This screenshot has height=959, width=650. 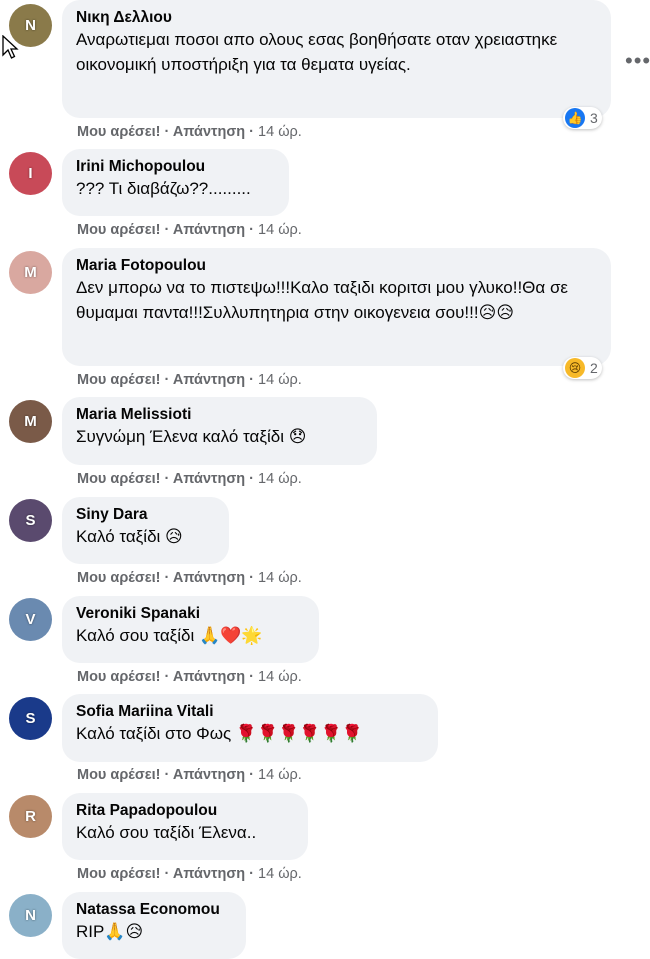 What do you see at coordinates (175, 167) in the screenshot?
I see `commenter-name: Irini Michopoulou` at bounding box center [175, 167].